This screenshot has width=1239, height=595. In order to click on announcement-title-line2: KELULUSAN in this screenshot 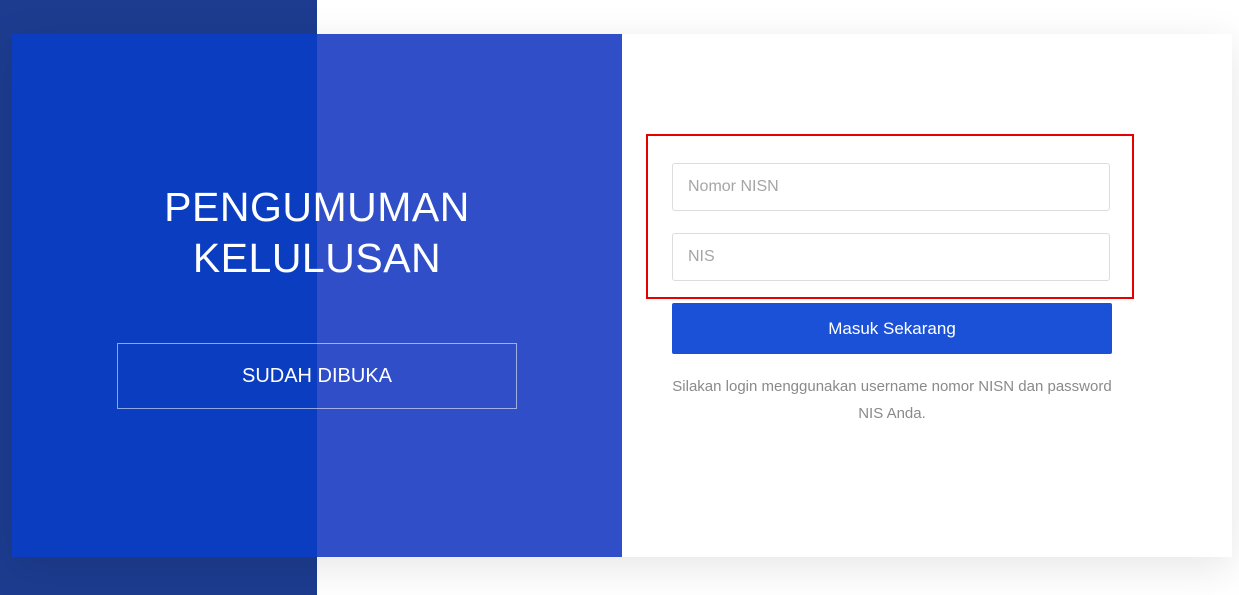, I will do `click(317, 258)`.